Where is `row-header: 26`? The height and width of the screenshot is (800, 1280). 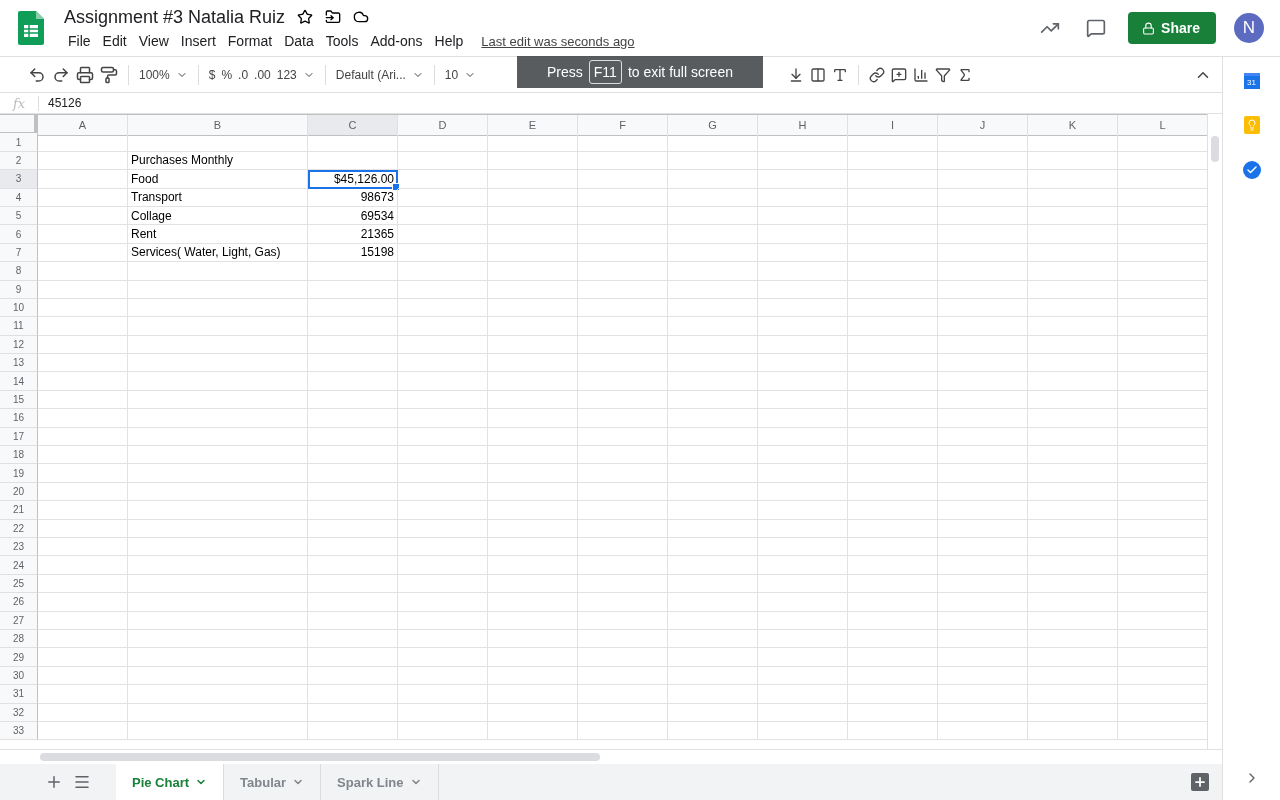 row-header: 26 is located at coordinates (19, 602).